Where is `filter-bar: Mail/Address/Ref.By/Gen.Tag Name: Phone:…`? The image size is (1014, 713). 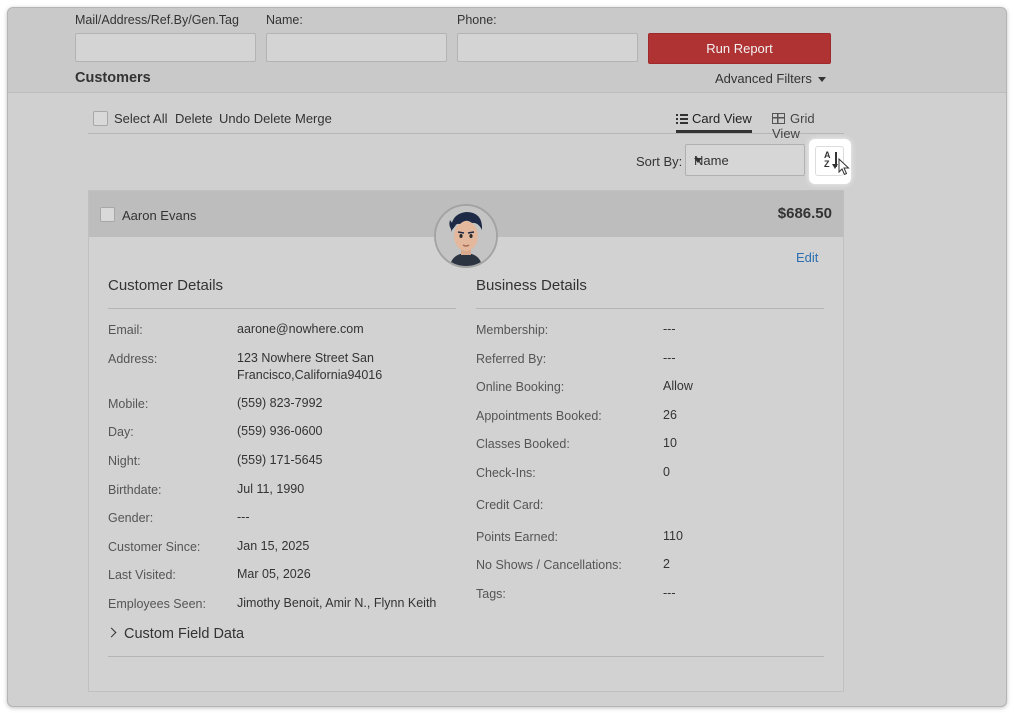
filter-bar: Mail/Address/Ref.By/Gen.Tag Name: Phone:… is located at coordinates (507, 50).